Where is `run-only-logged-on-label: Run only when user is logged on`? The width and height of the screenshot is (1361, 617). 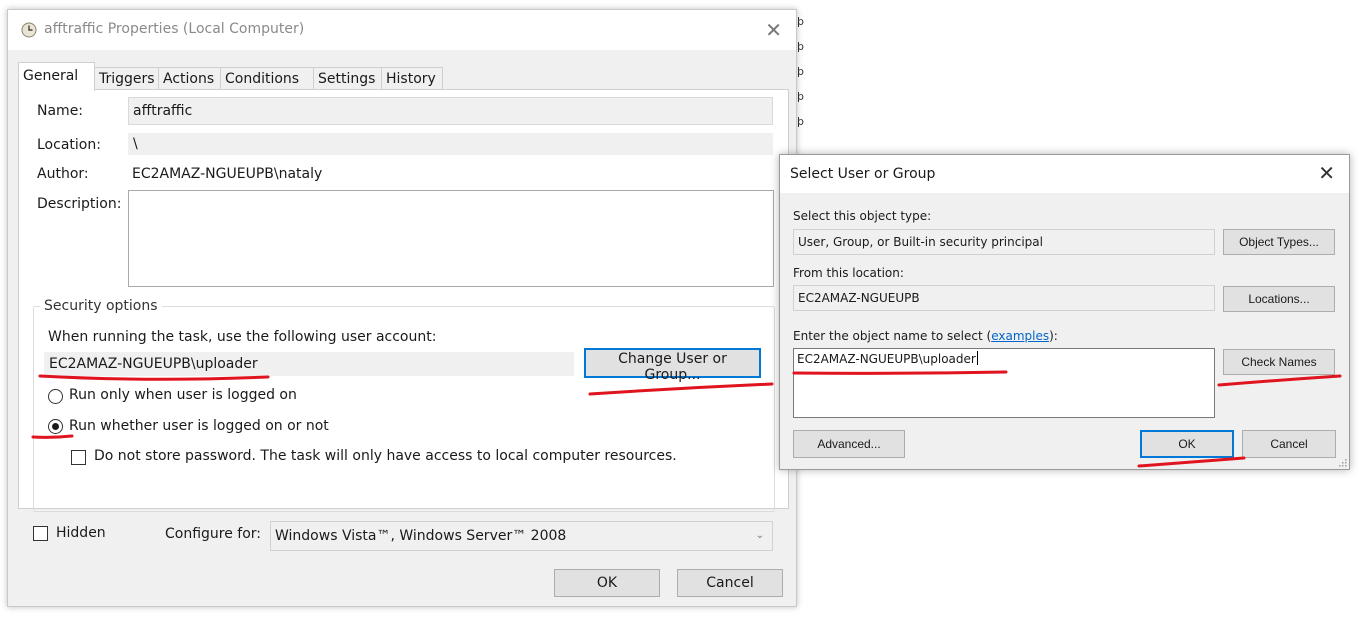 run-only-logged-on-label: Run only when user is logged on is located at coordinates (183, 395).